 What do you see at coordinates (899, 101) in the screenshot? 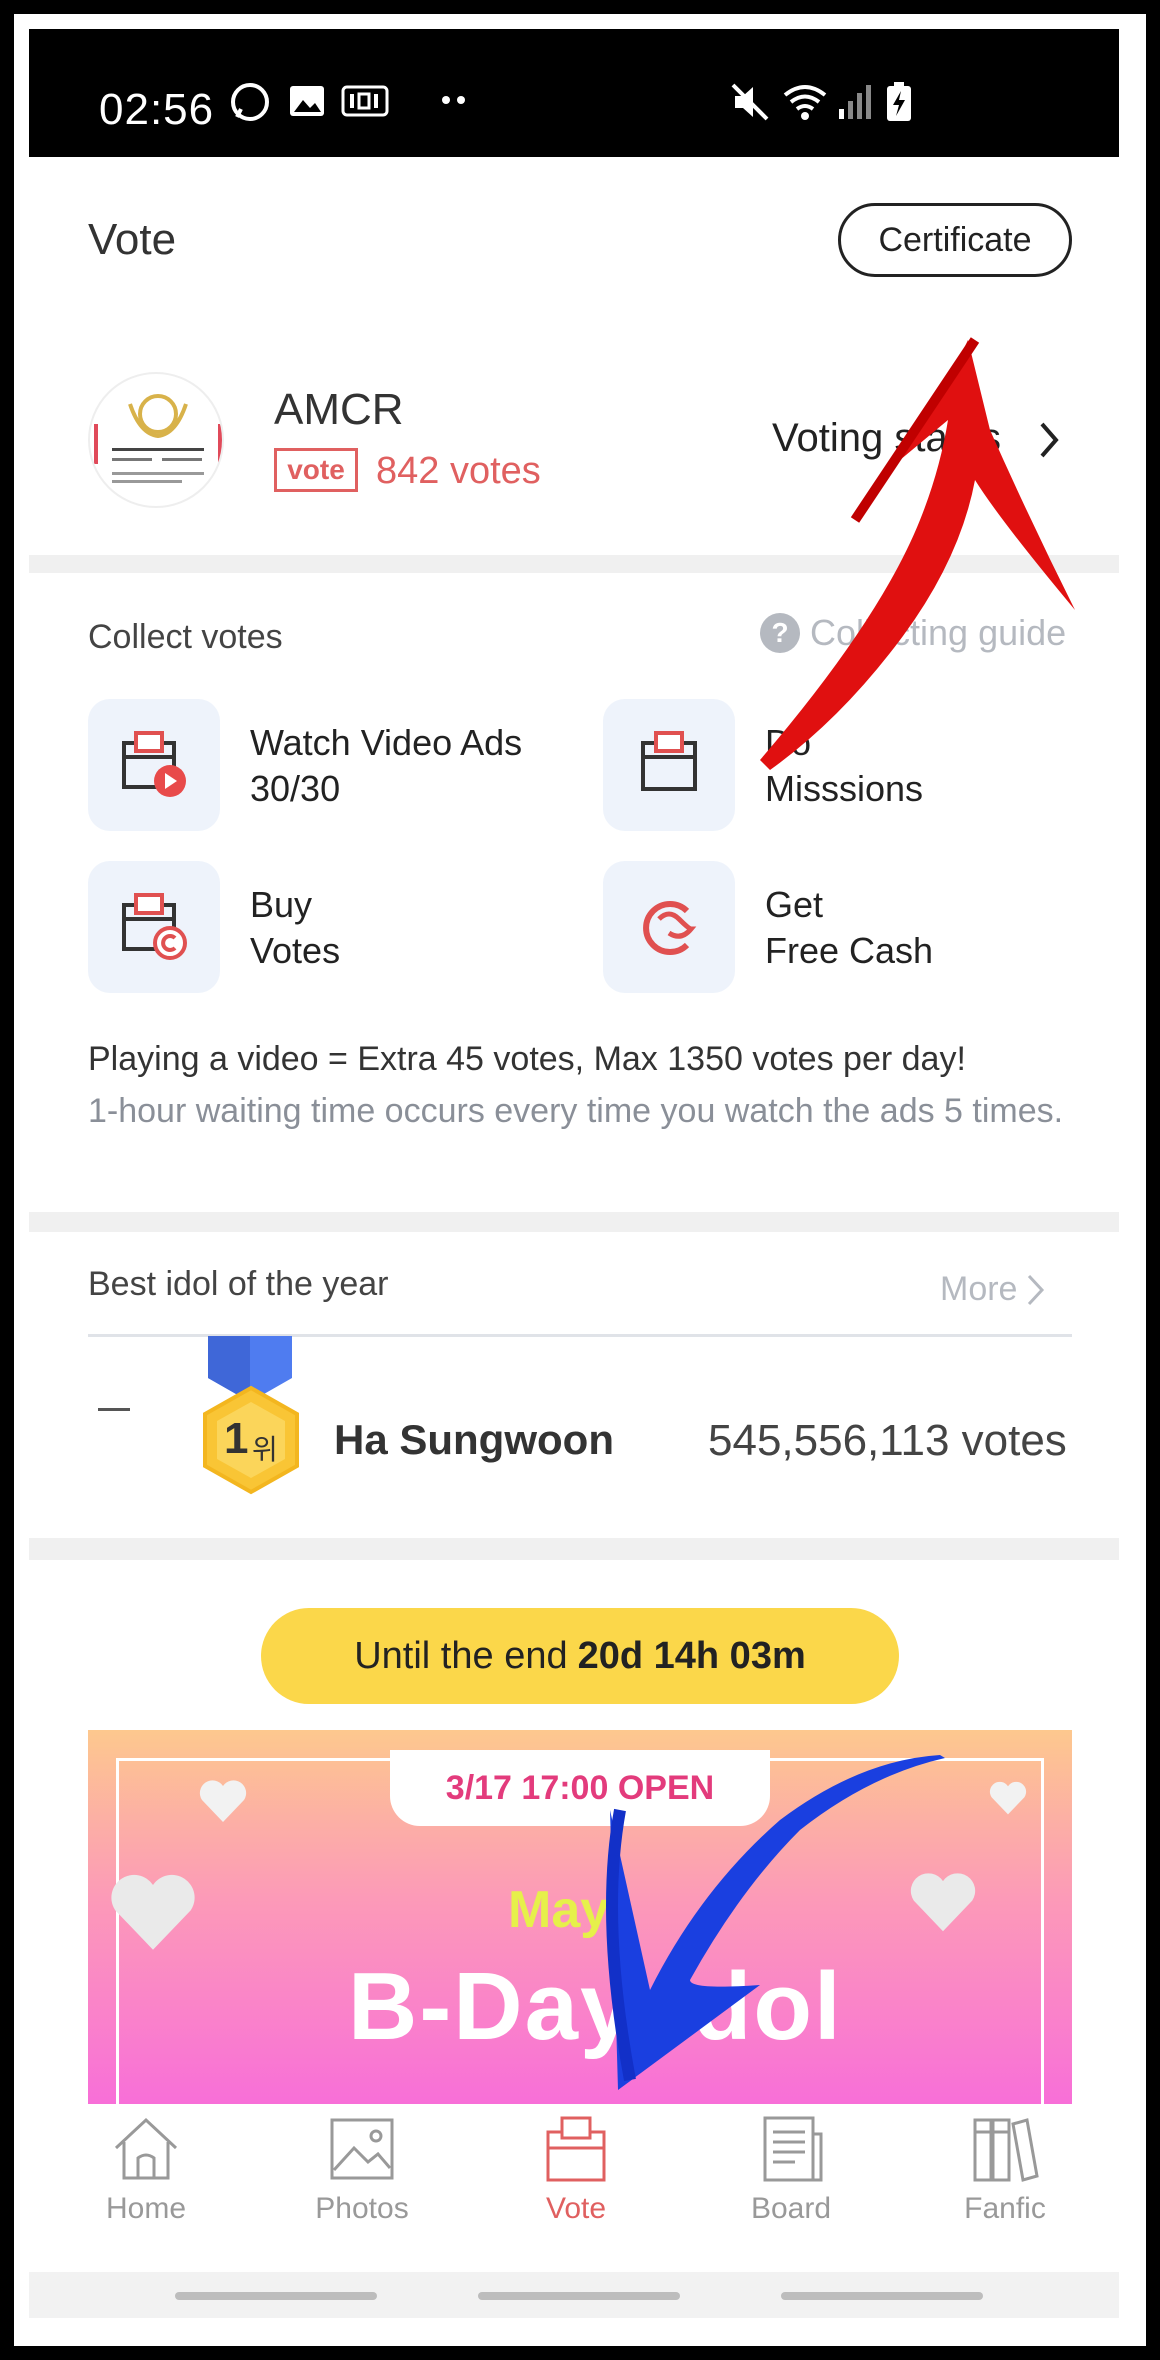
I see `battery-charging-icon` at bounding box center [899, 101].